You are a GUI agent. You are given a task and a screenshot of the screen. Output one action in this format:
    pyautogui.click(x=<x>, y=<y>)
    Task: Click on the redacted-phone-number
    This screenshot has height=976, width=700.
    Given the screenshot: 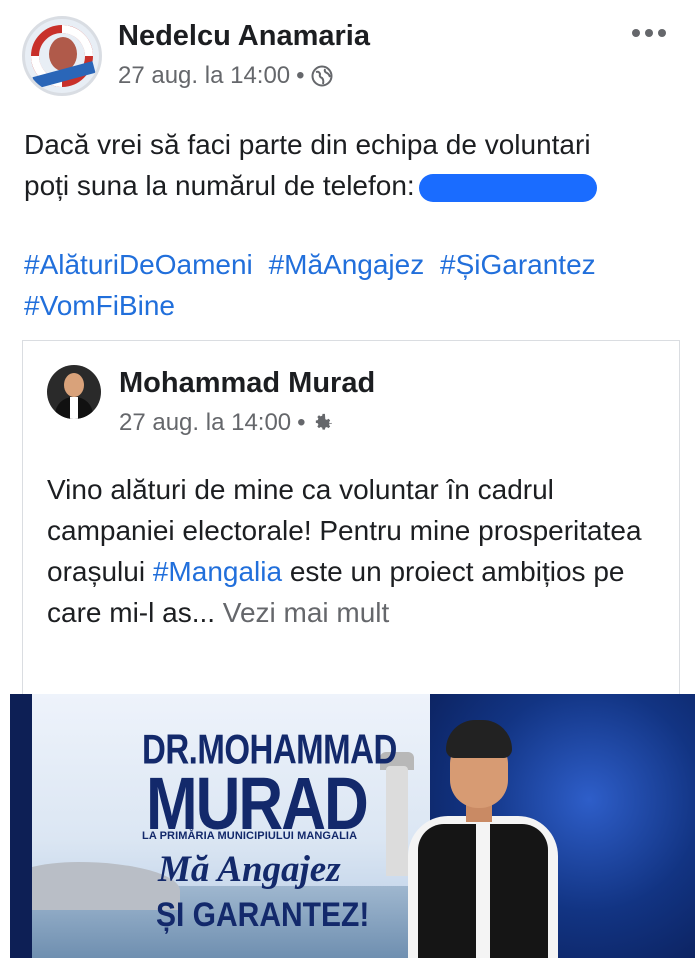 What is the action you would take?
    pyautogui.click(x=507, y=187)
    